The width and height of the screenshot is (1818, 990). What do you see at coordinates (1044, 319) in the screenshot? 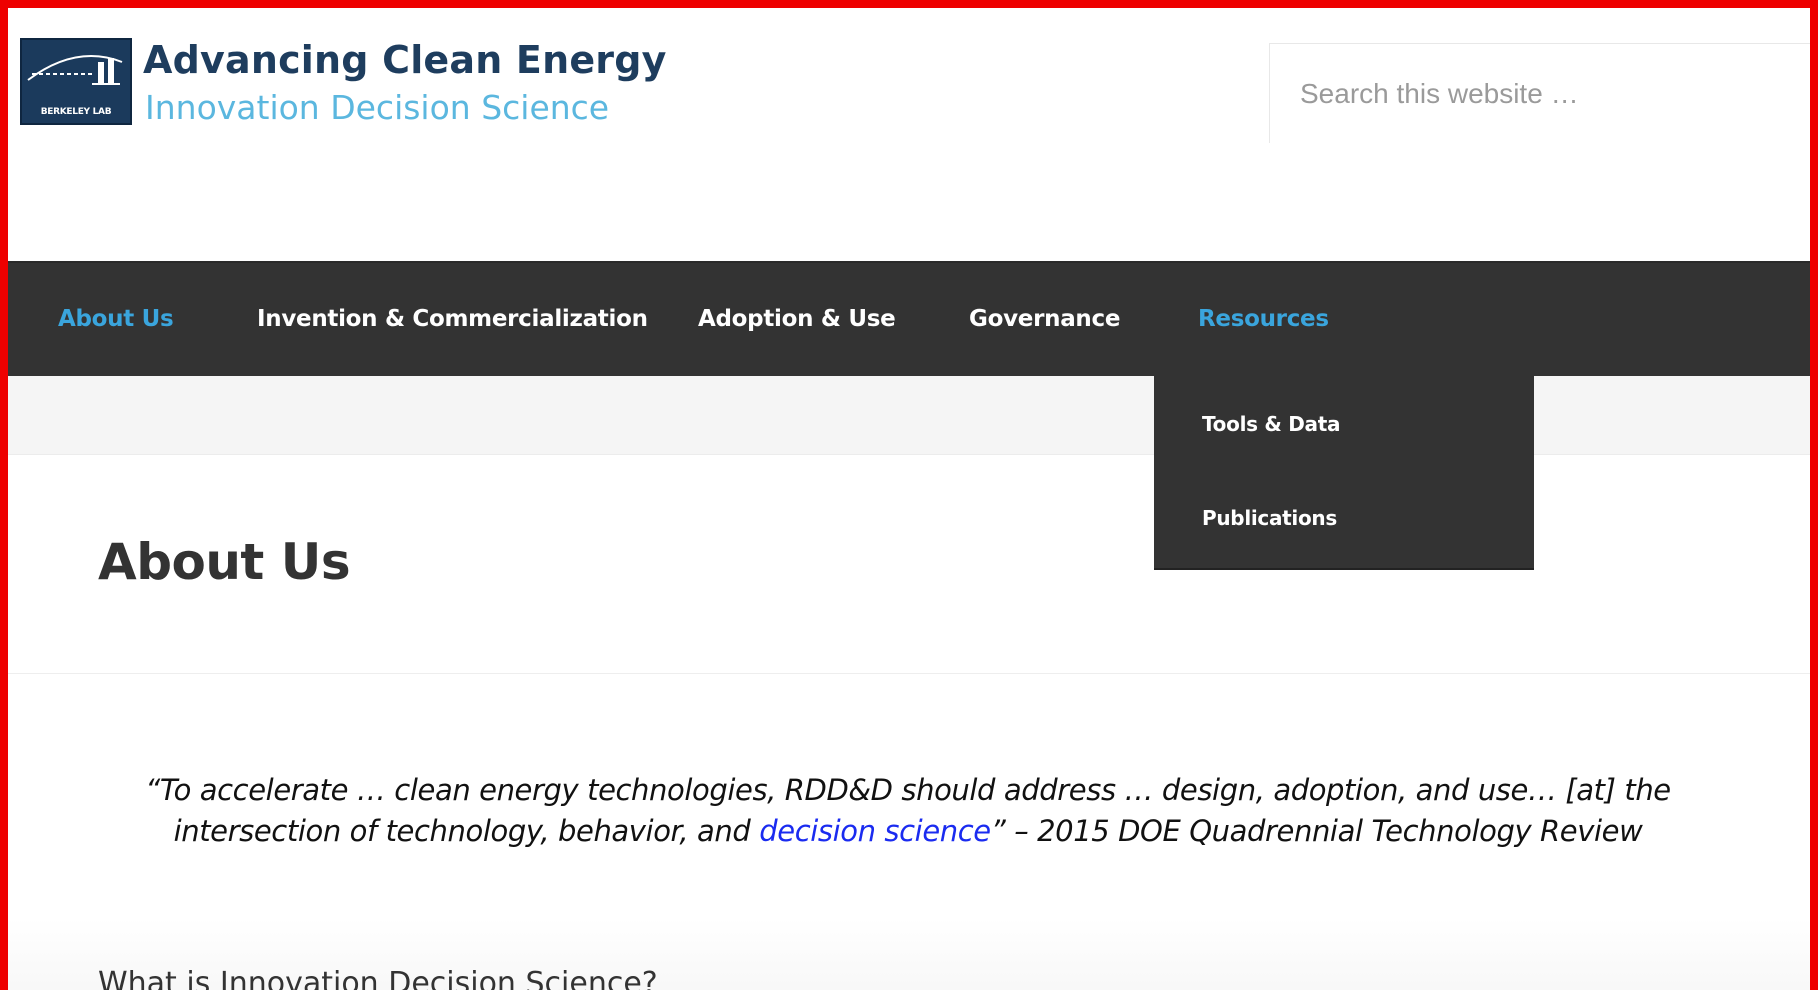
I see `nav-item-governance: Governance` at bounding box center [1044, 319].